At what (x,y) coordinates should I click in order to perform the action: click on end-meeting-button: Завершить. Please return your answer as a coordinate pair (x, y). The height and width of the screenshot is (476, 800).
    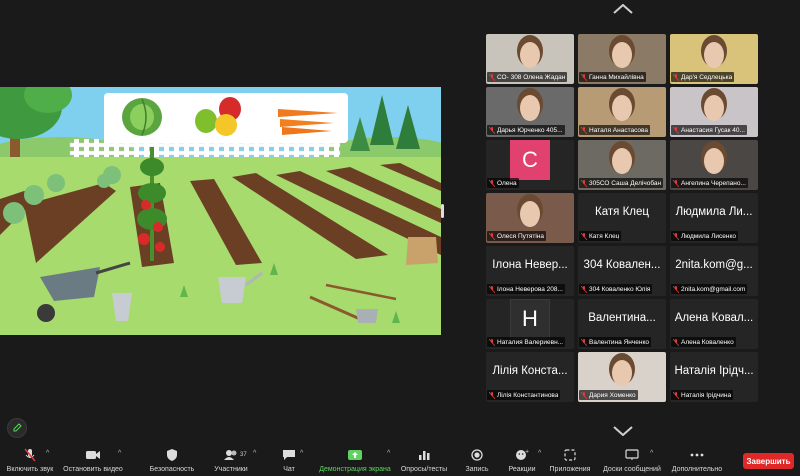
    Looking at the image, I should click on (768, 461).